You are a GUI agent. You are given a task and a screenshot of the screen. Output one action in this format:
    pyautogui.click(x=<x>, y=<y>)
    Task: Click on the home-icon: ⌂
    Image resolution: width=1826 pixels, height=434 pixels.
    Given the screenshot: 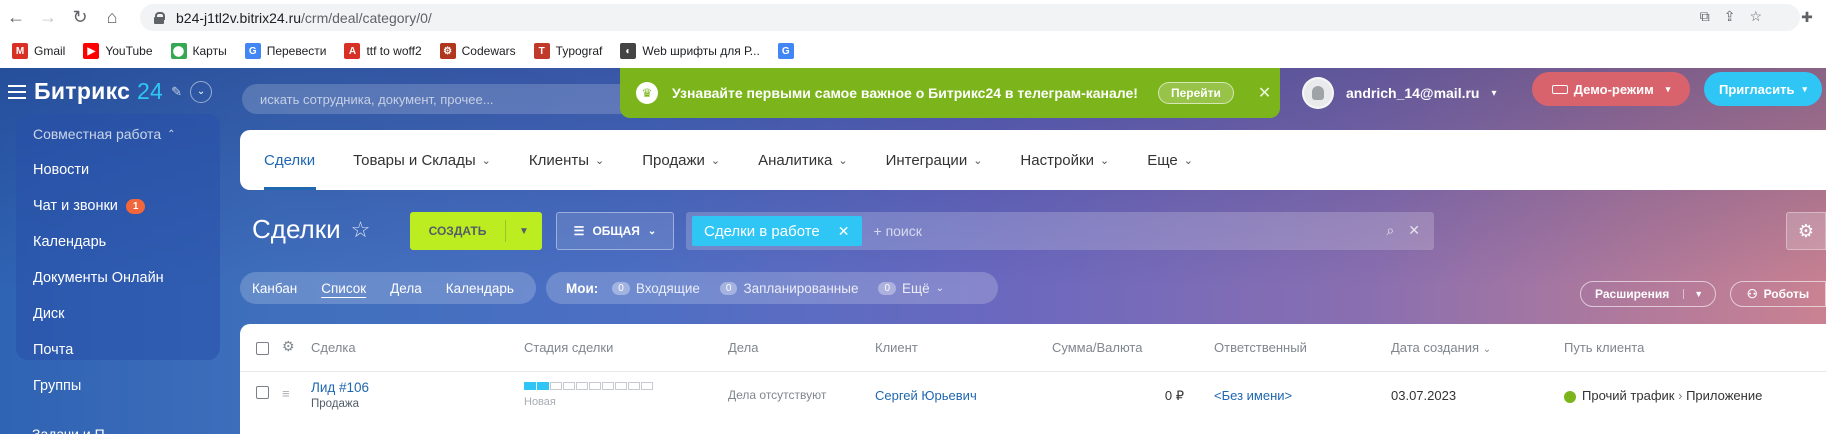 What is the action you would take?
    pyautogui.click(x=112, y=18)
    